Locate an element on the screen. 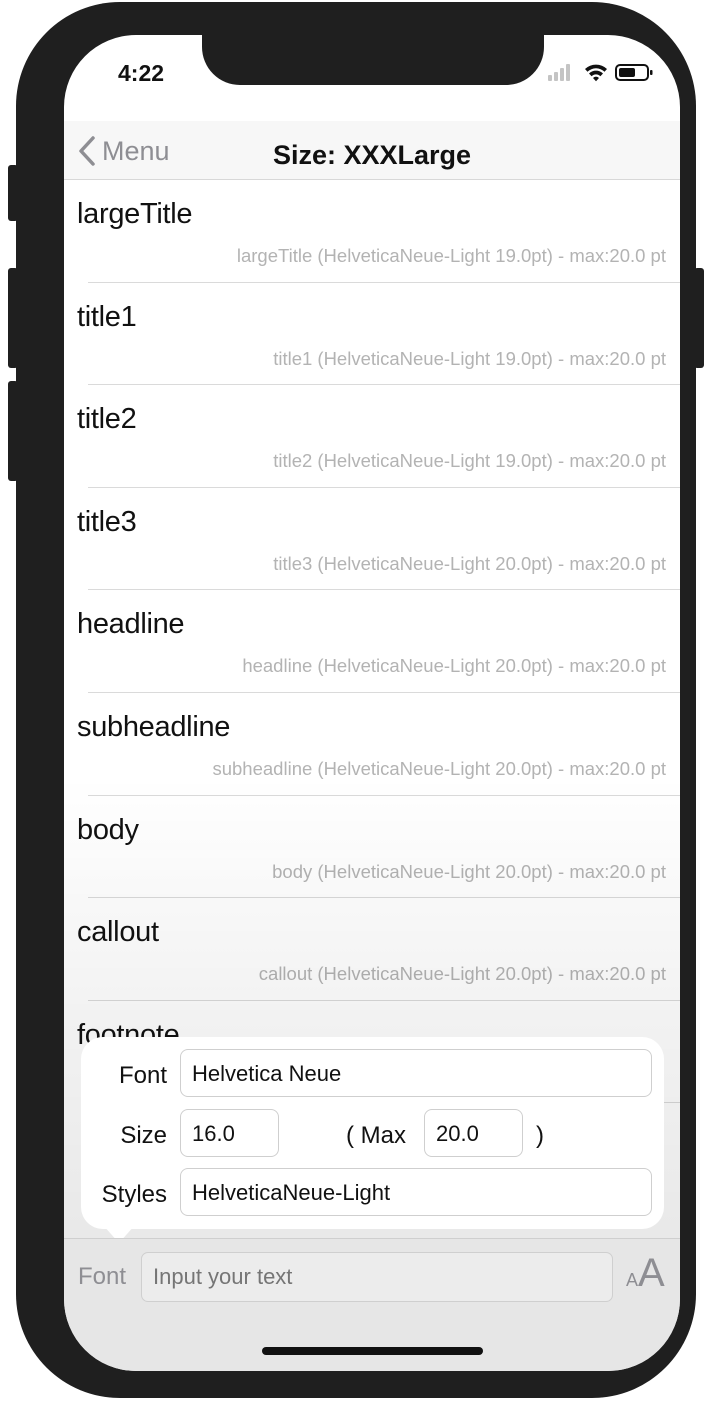  row-title: body is located at coordinates (108, 829).